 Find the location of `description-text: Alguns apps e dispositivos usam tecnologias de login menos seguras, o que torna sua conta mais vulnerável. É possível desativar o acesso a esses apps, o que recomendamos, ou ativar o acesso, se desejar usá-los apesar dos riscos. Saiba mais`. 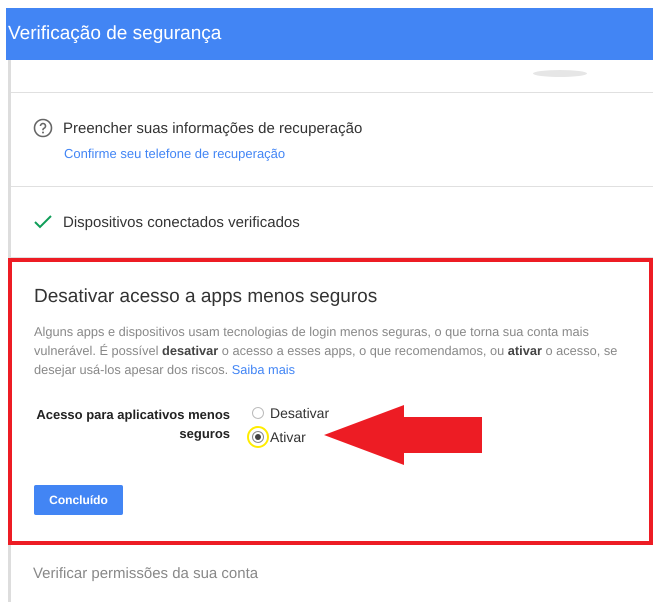

description-text: Alguns apps e dispositivos usam tecnologias de login menos seguras, o que torna sua conta mais vulnerável. É possível desativar o acesso a esses apps, o que recomendamos, ou ativar o acesso, se desejar usá-los apesar dos riscos. Saiba mais is located at coordinates (326, 351).